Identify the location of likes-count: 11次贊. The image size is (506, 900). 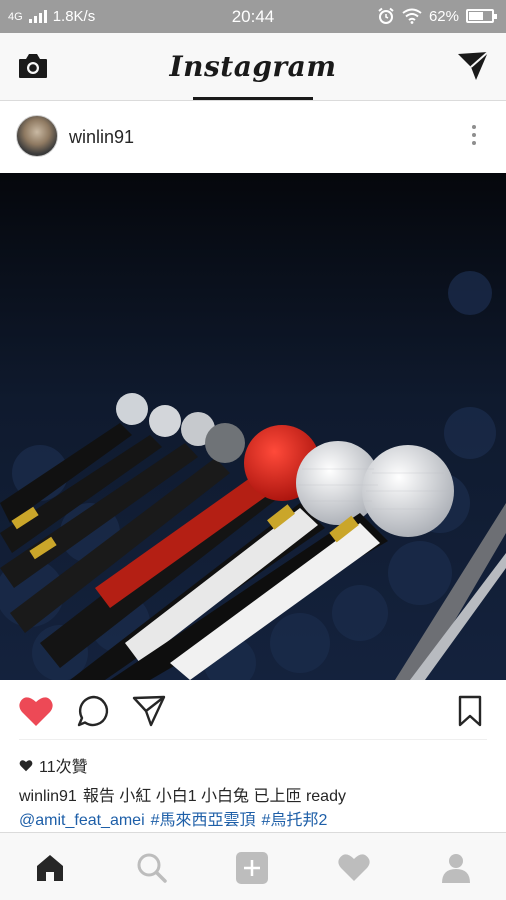
(53, 765).